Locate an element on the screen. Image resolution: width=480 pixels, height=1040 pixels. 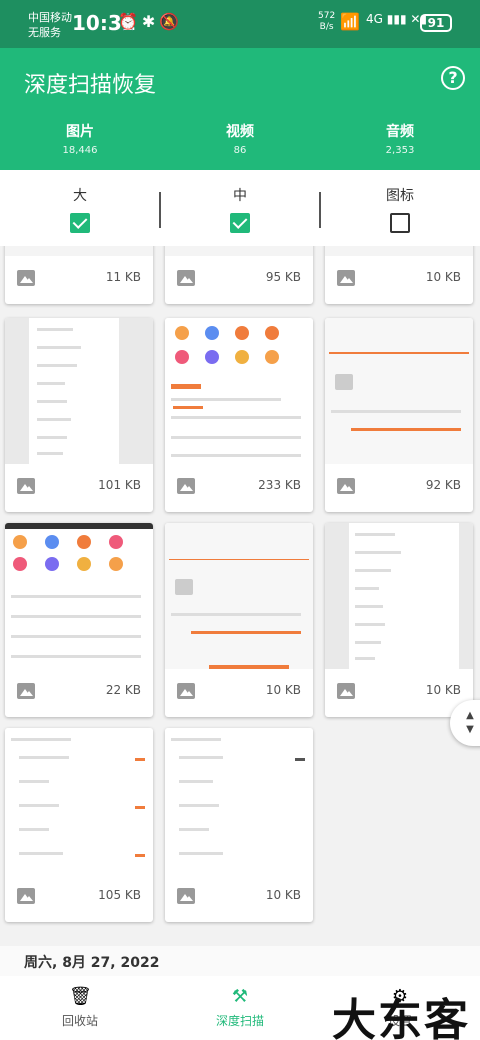
image-card: 95 KB is located at coordinates (239, 275).